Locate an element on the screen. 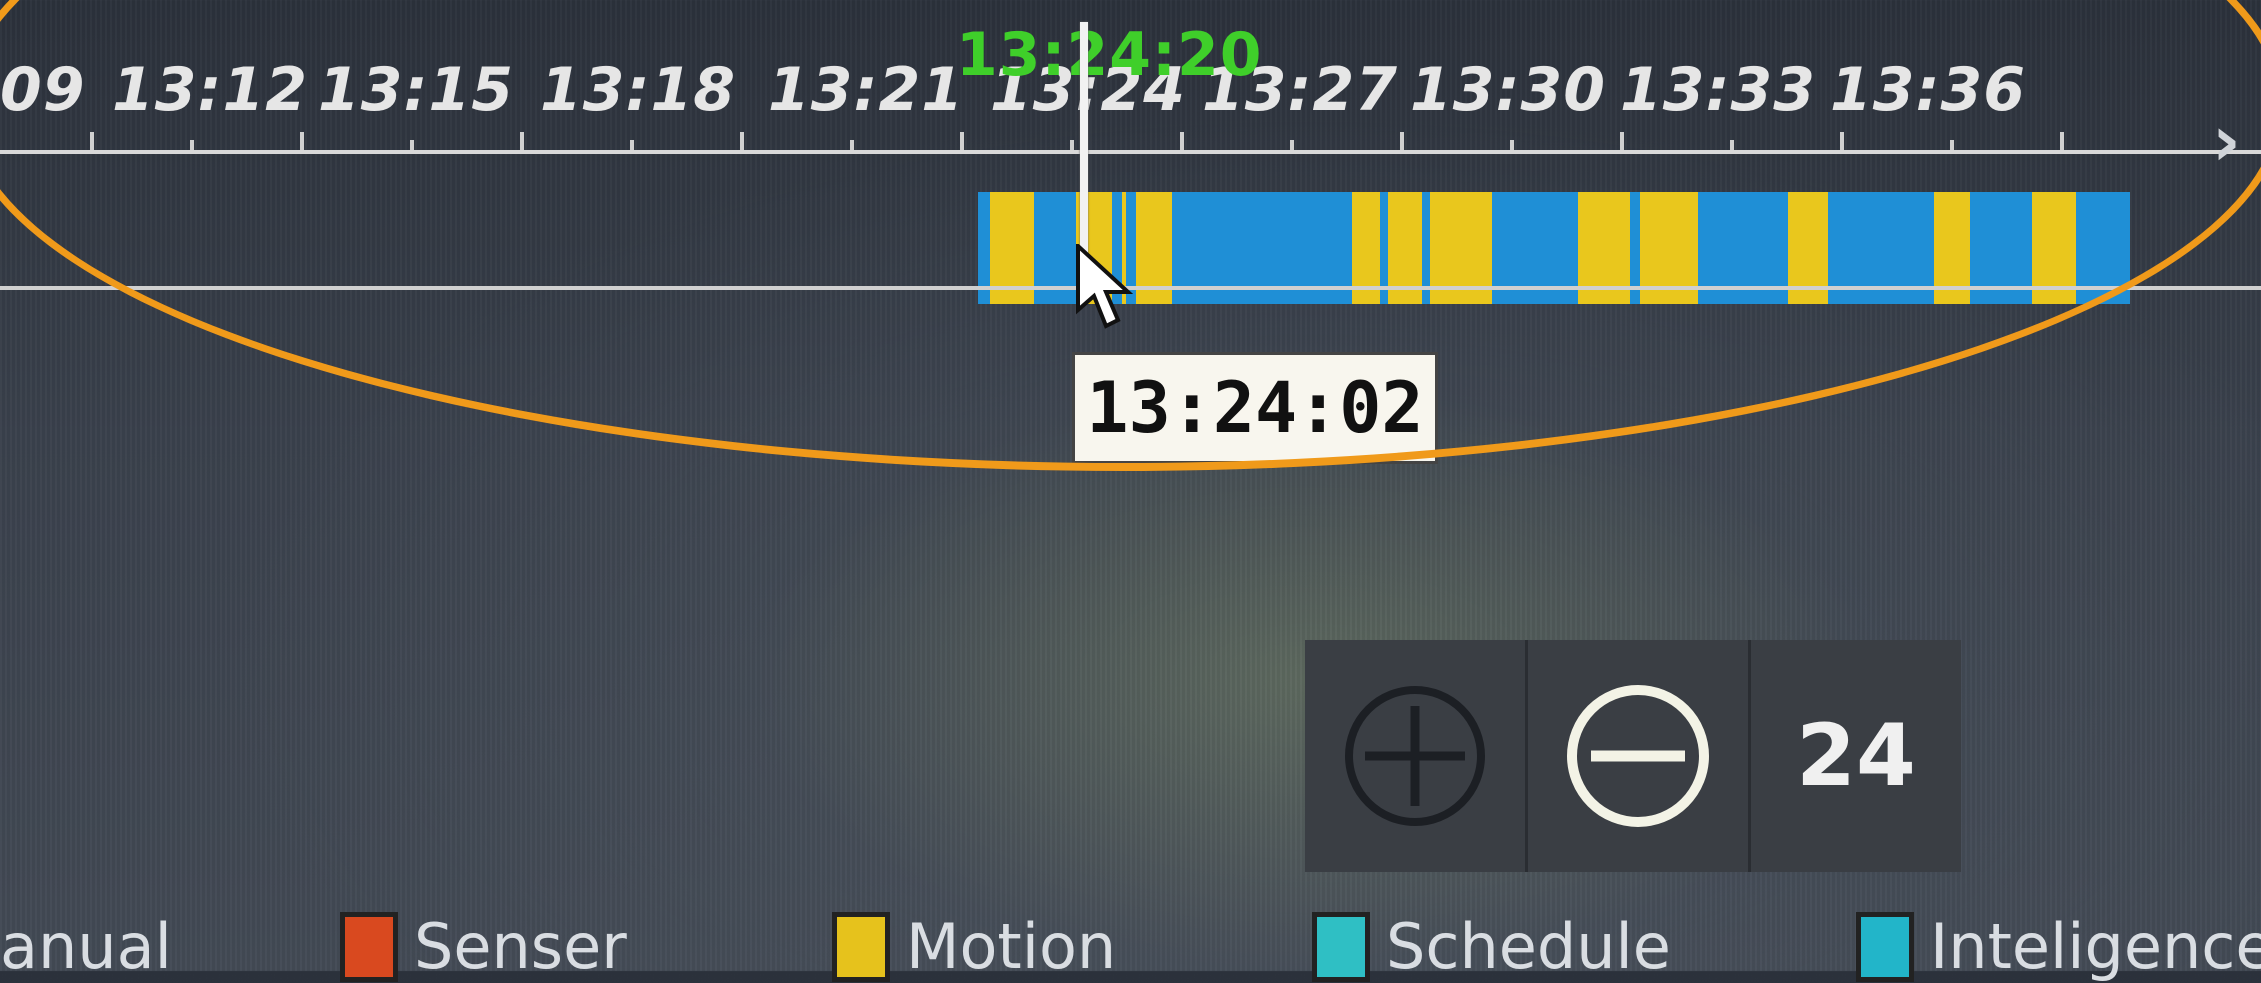 Image resolution: width=2261 pixels, height=983 pixels. current-time-label: 13:24:20 is located at coordinates (1109, 55).